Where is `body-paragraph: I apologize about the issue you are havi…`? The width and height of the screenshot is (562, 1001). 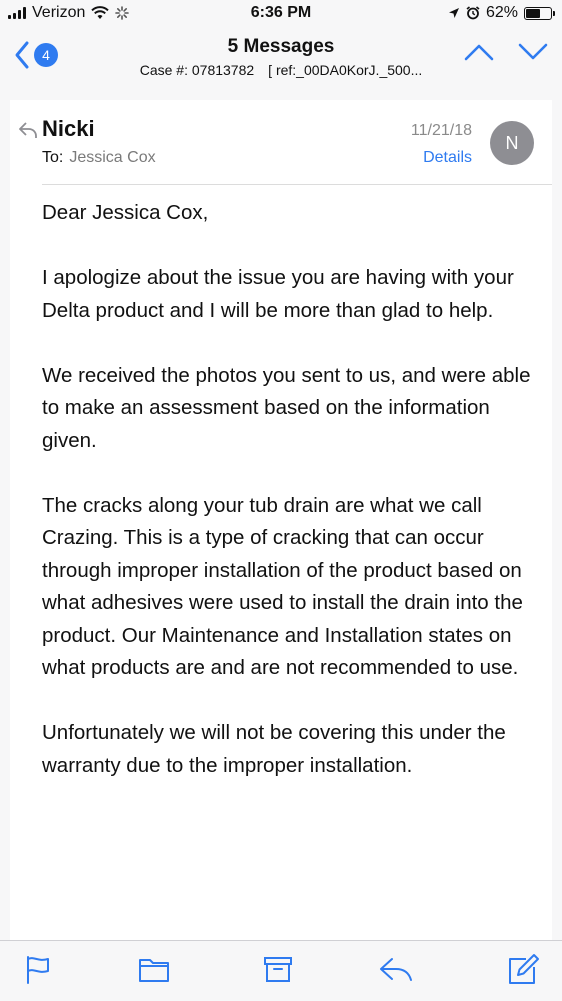
body-paragraph: I apologize about the issue you are havi… is located at coordinates (278, 294).